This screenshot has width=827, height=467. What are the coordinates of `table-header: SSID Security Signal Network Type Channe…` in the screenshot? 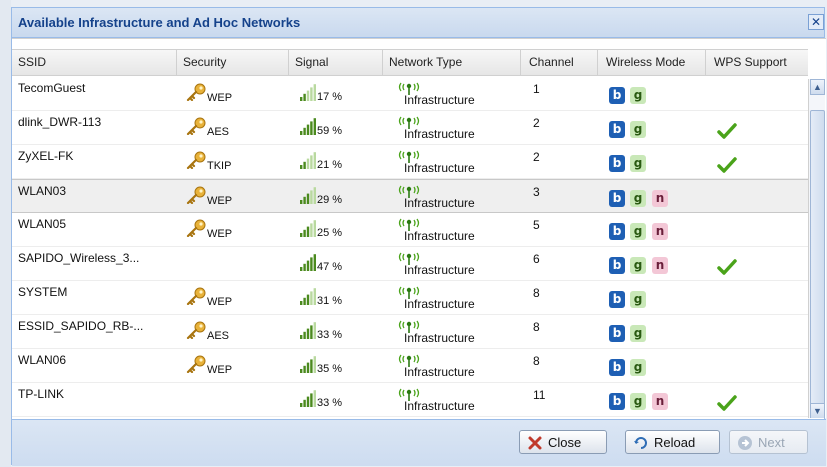 It's located at (410, 62).